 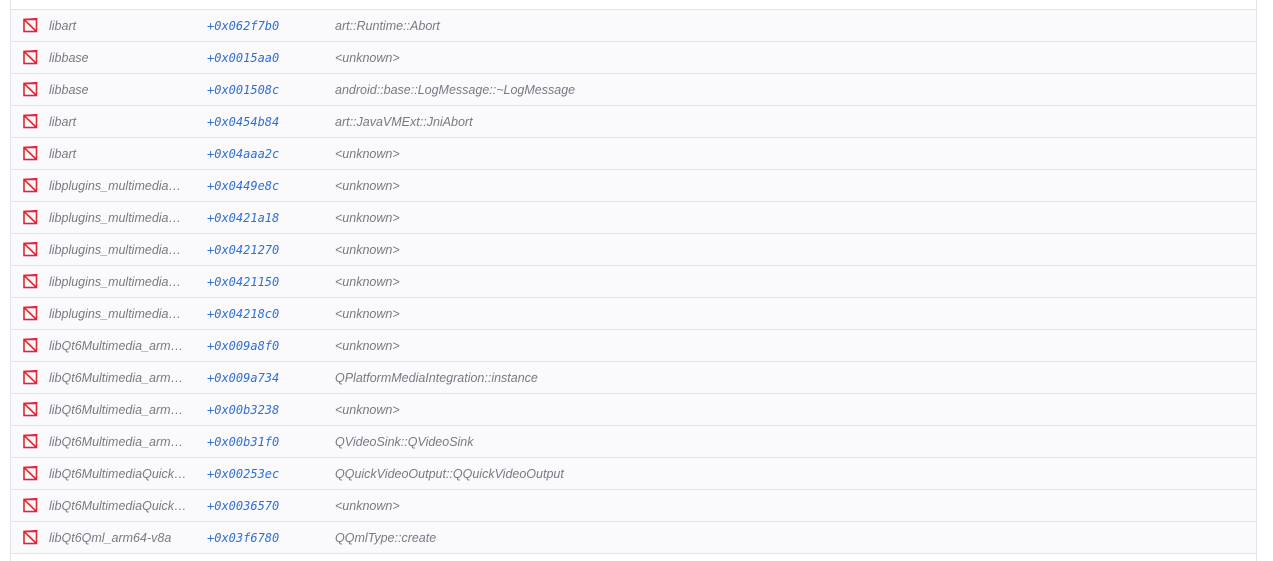 What do you see at coordinates (271, 218) in the screenshot?
I see `frame-address: +0x0421a18` at bounding box center [271, 218].